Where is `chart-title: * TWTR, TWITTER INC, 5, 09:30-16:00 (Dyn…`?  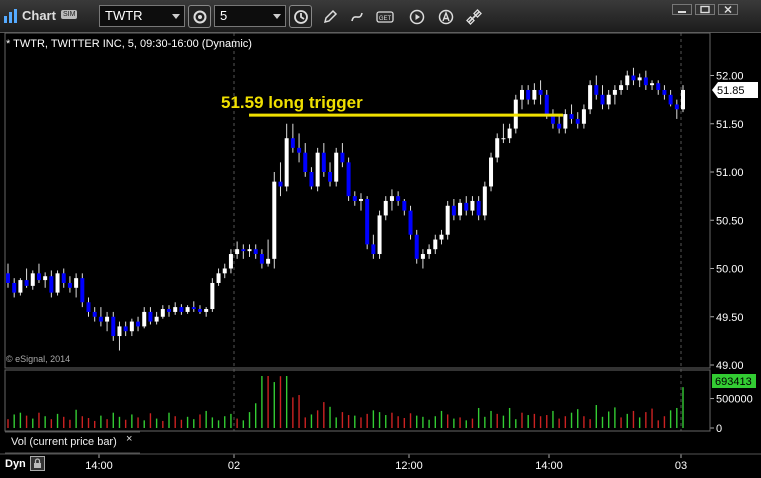
chart-title: * TWTR, TWITTER INC, 5, 09:30-16:00 (Dyn… is located at coordinates (129, 44).